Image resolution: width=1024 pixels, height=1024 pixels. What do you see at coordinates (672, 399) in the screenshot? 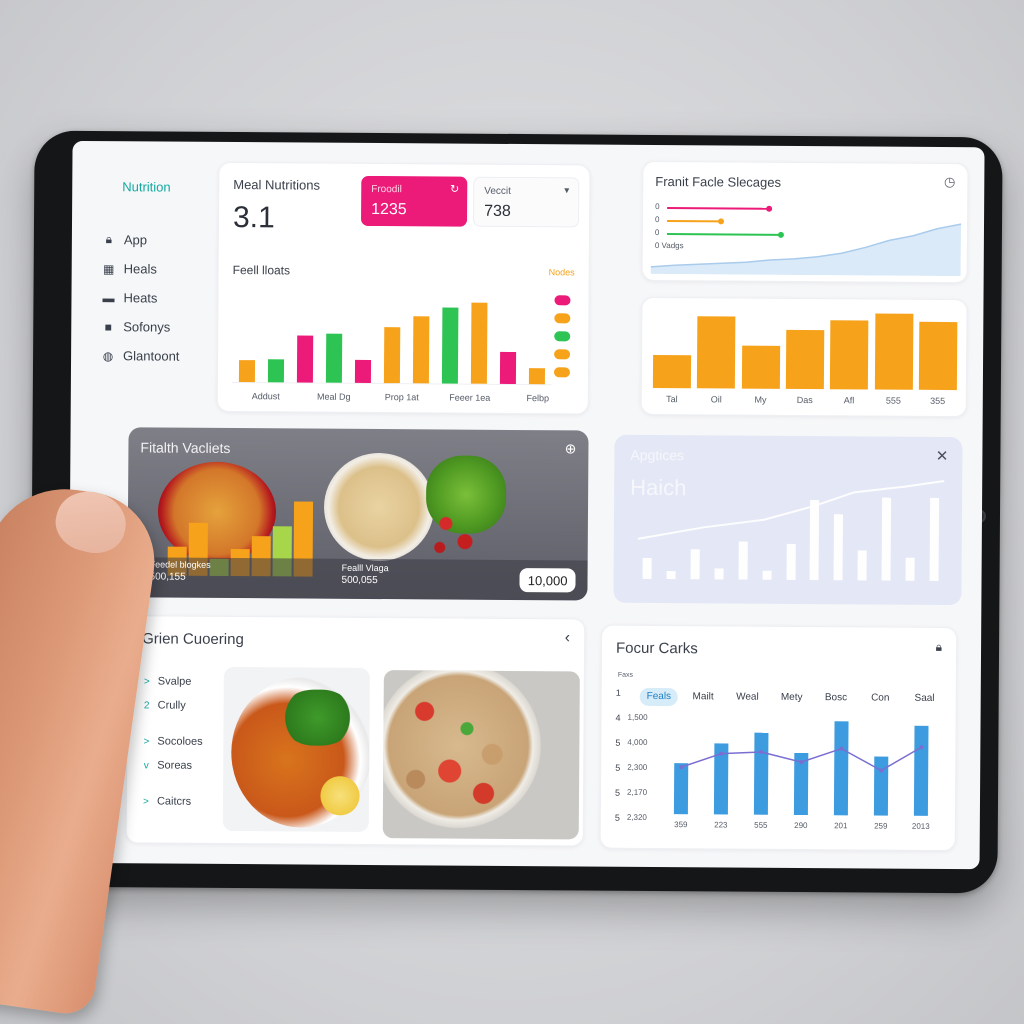
I see `orange-category-label: Tal` at bounding box center [672, 399].